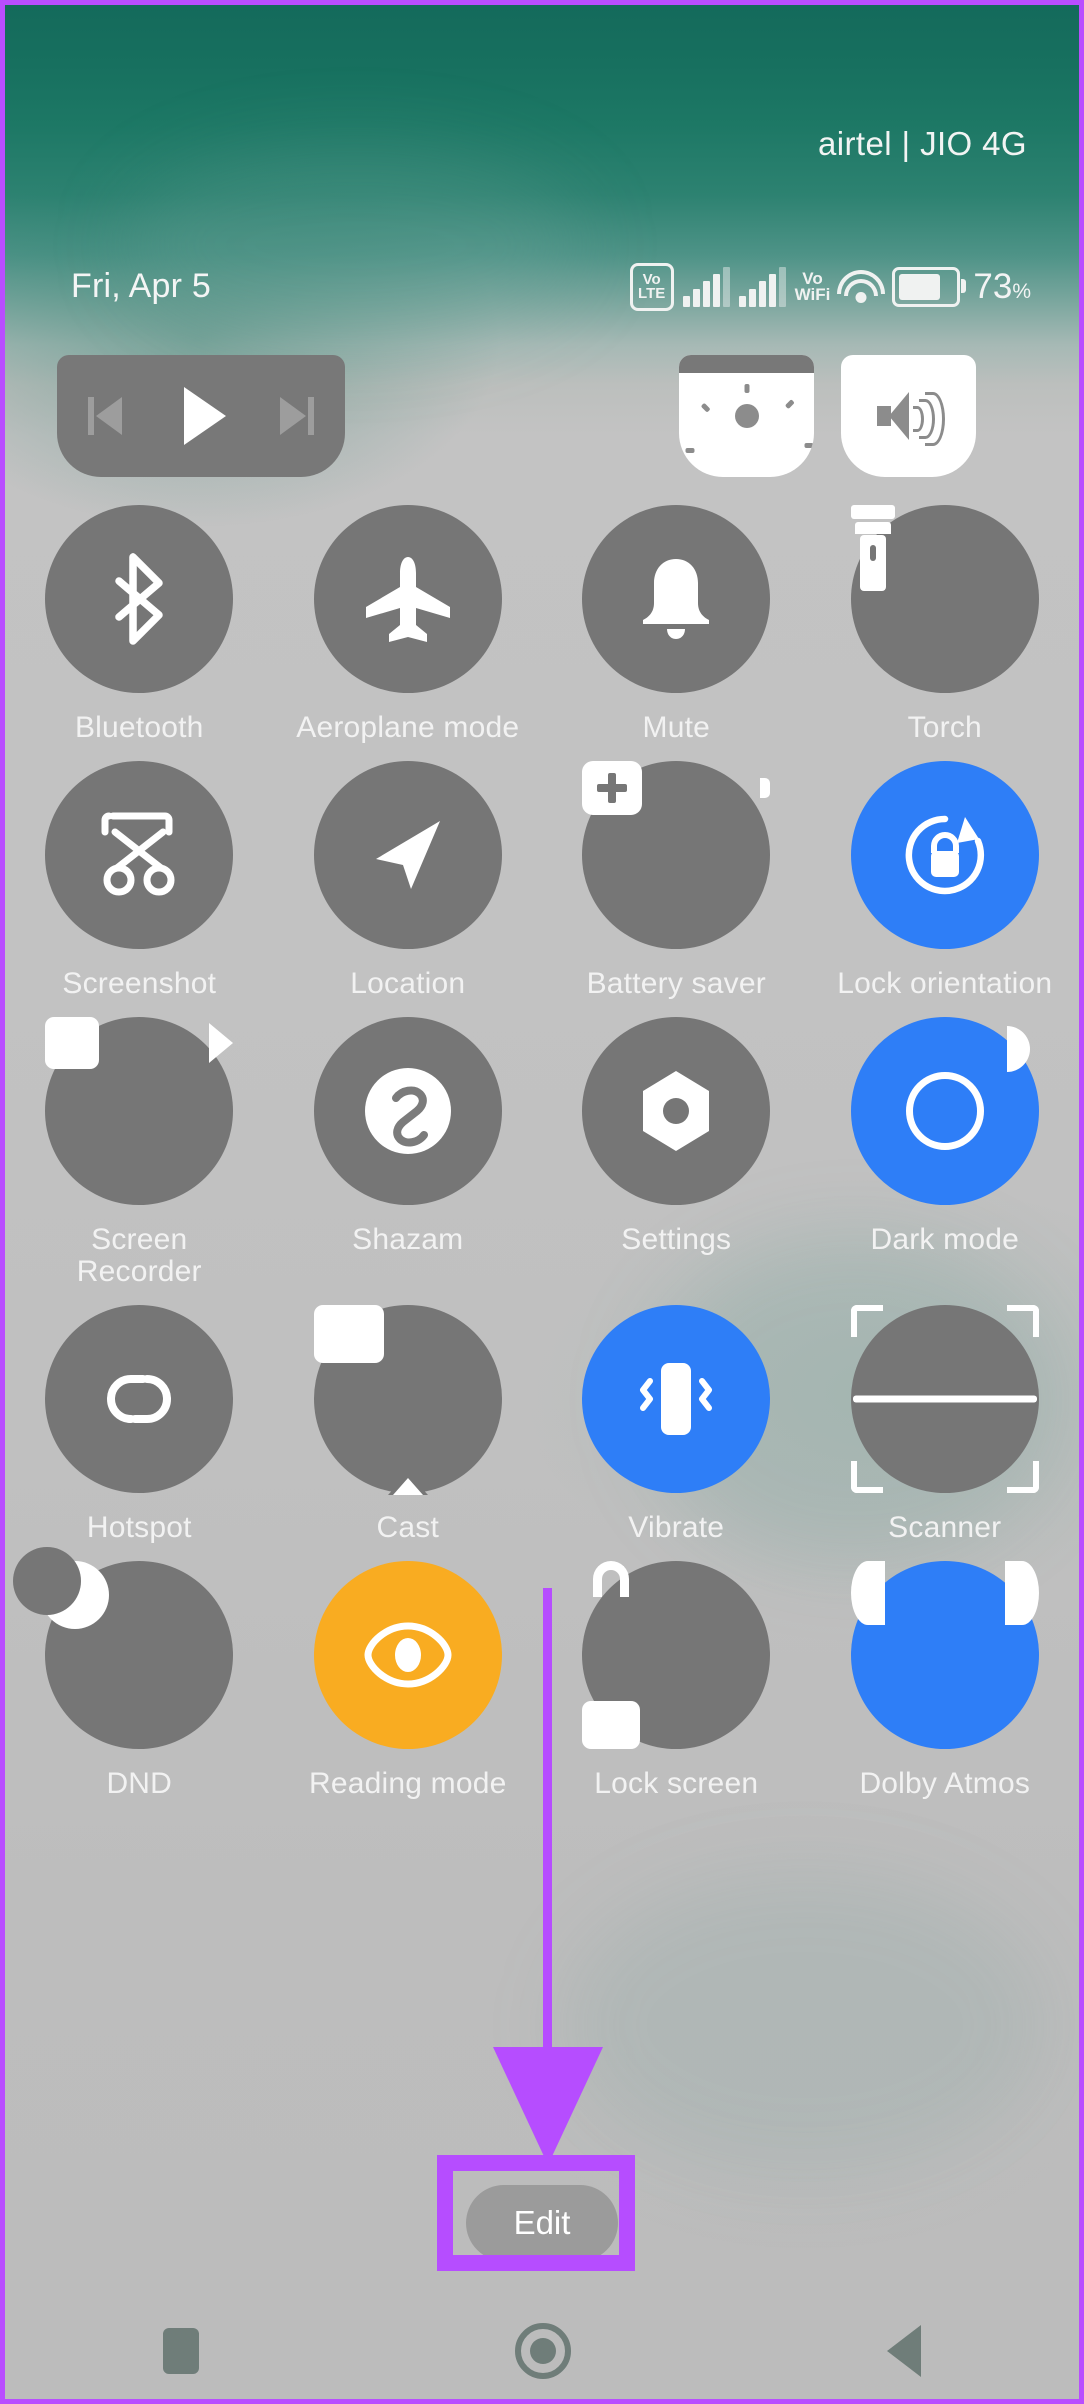  I want to click on speaker-icon, so click(910, 418).